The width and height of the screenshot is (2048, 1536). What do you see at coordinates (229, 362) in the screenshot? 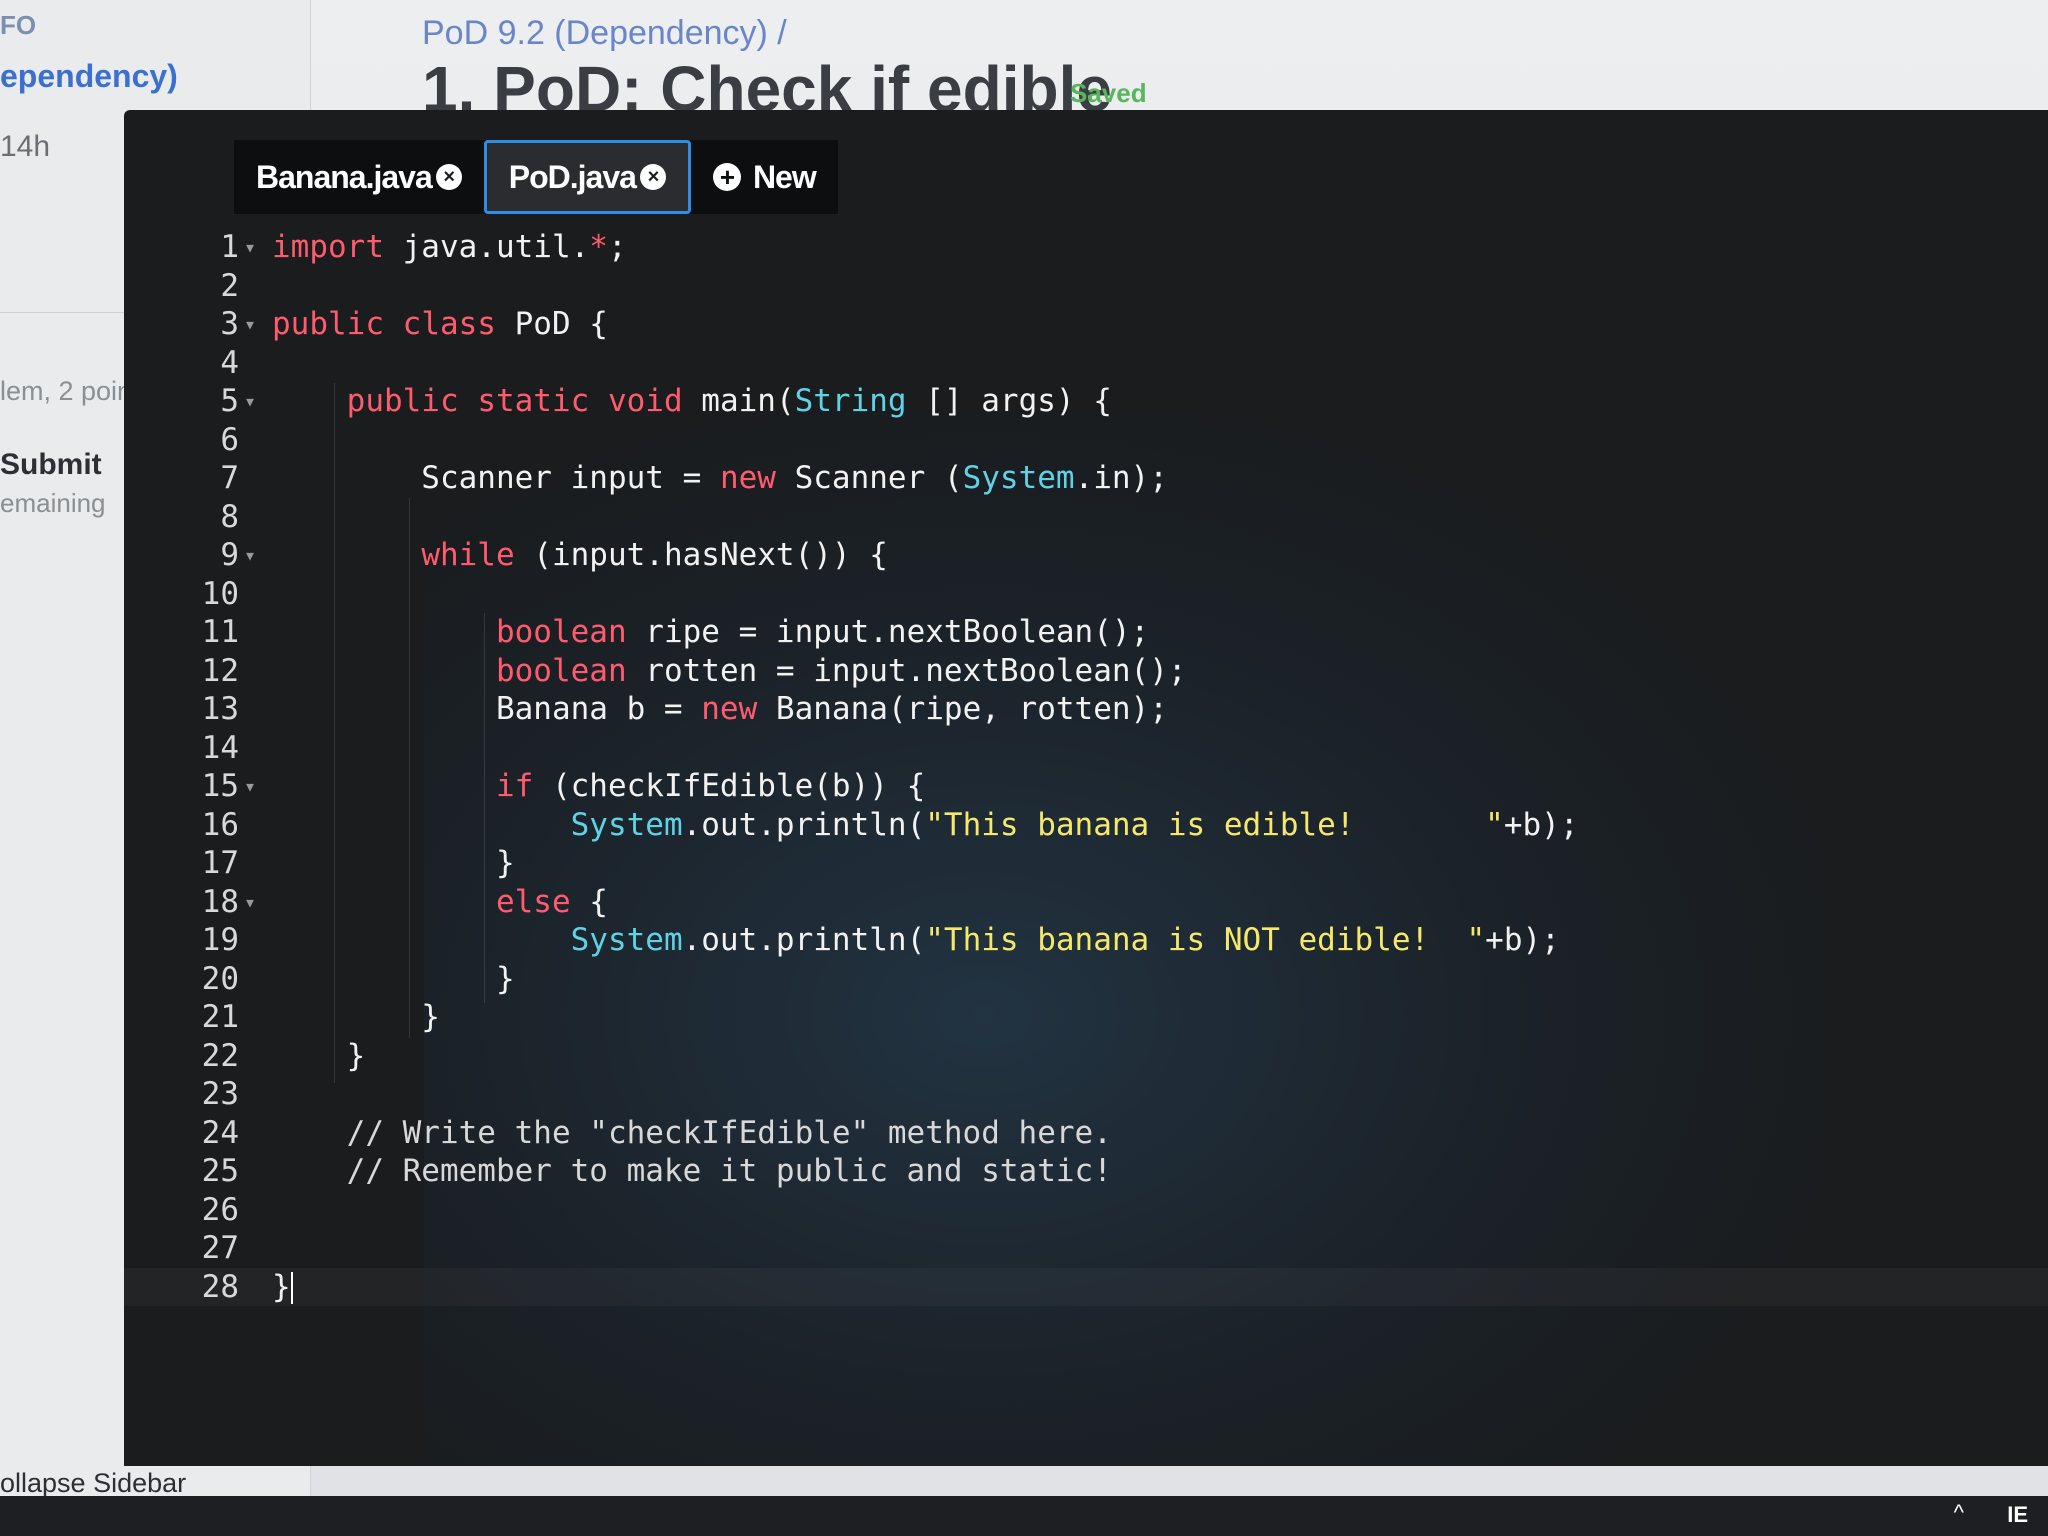
I see `code-line: 4` at bounding box center [229, 362].